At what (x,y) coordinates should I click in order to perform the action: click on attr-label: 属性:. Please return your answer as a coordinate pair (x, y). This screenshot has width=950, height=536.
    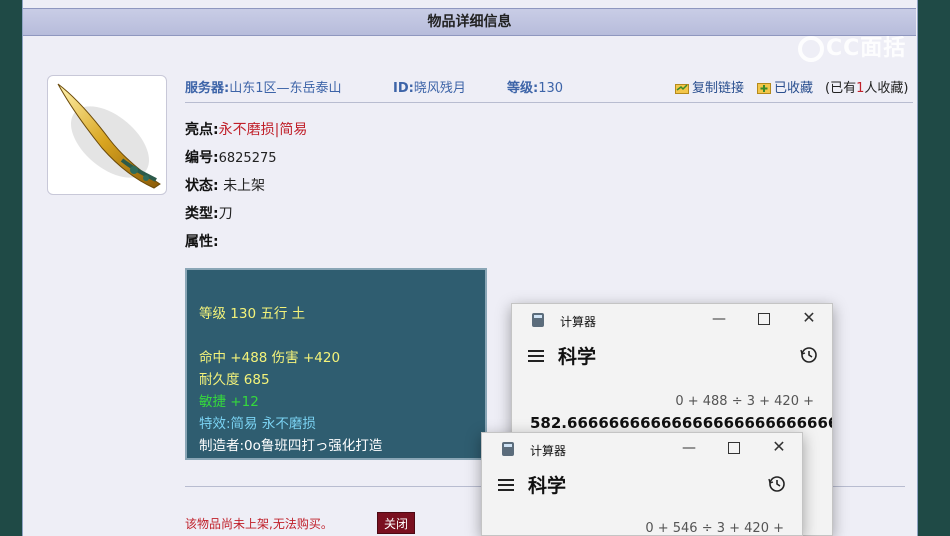
    Looking at the image, I should click on (202, 242).